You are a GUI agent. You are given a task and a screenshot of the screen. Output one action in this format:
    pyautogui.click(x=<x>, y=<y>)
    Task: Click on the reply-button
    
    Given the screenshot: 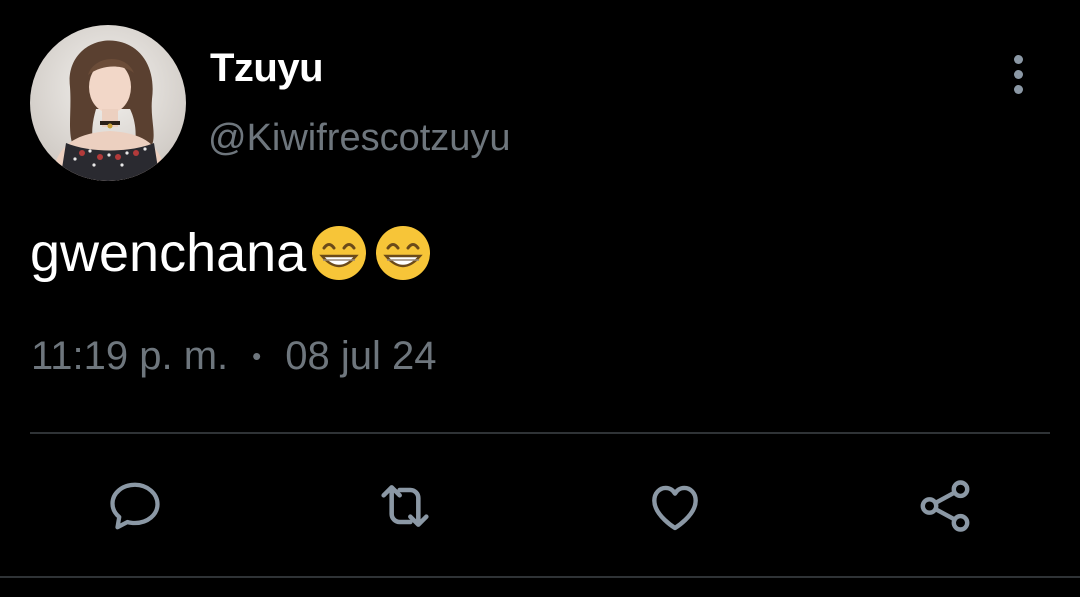 What is the action you would take?
    pyautogui.click(x=135, y=506)
    